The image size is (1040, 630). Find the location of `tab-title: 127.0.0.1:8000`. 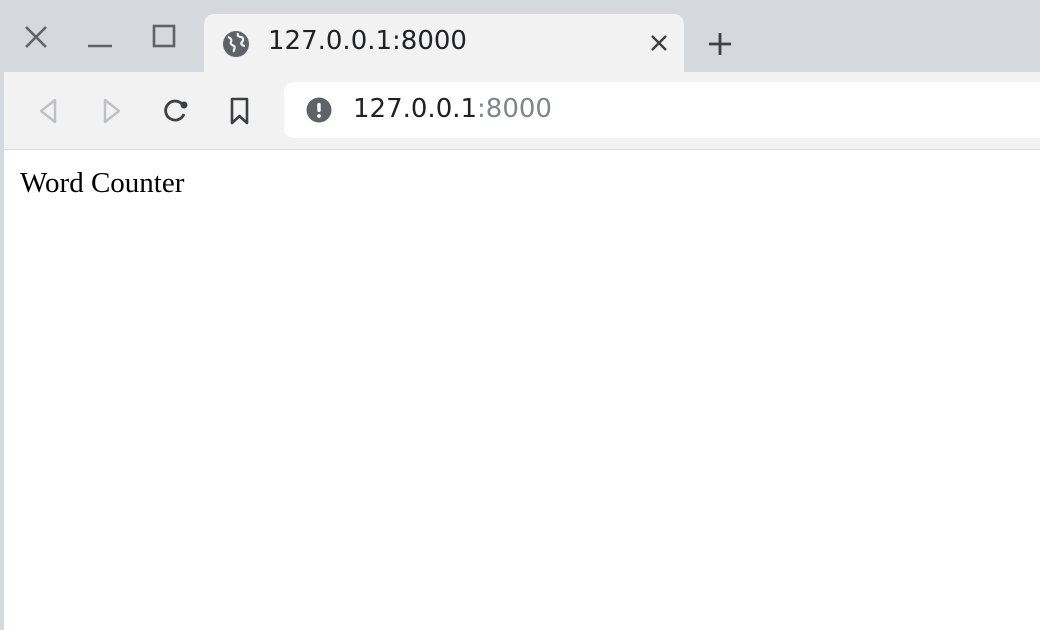

tab-title: 127.0.0.1:8000 is located at coordinates (367, 41).